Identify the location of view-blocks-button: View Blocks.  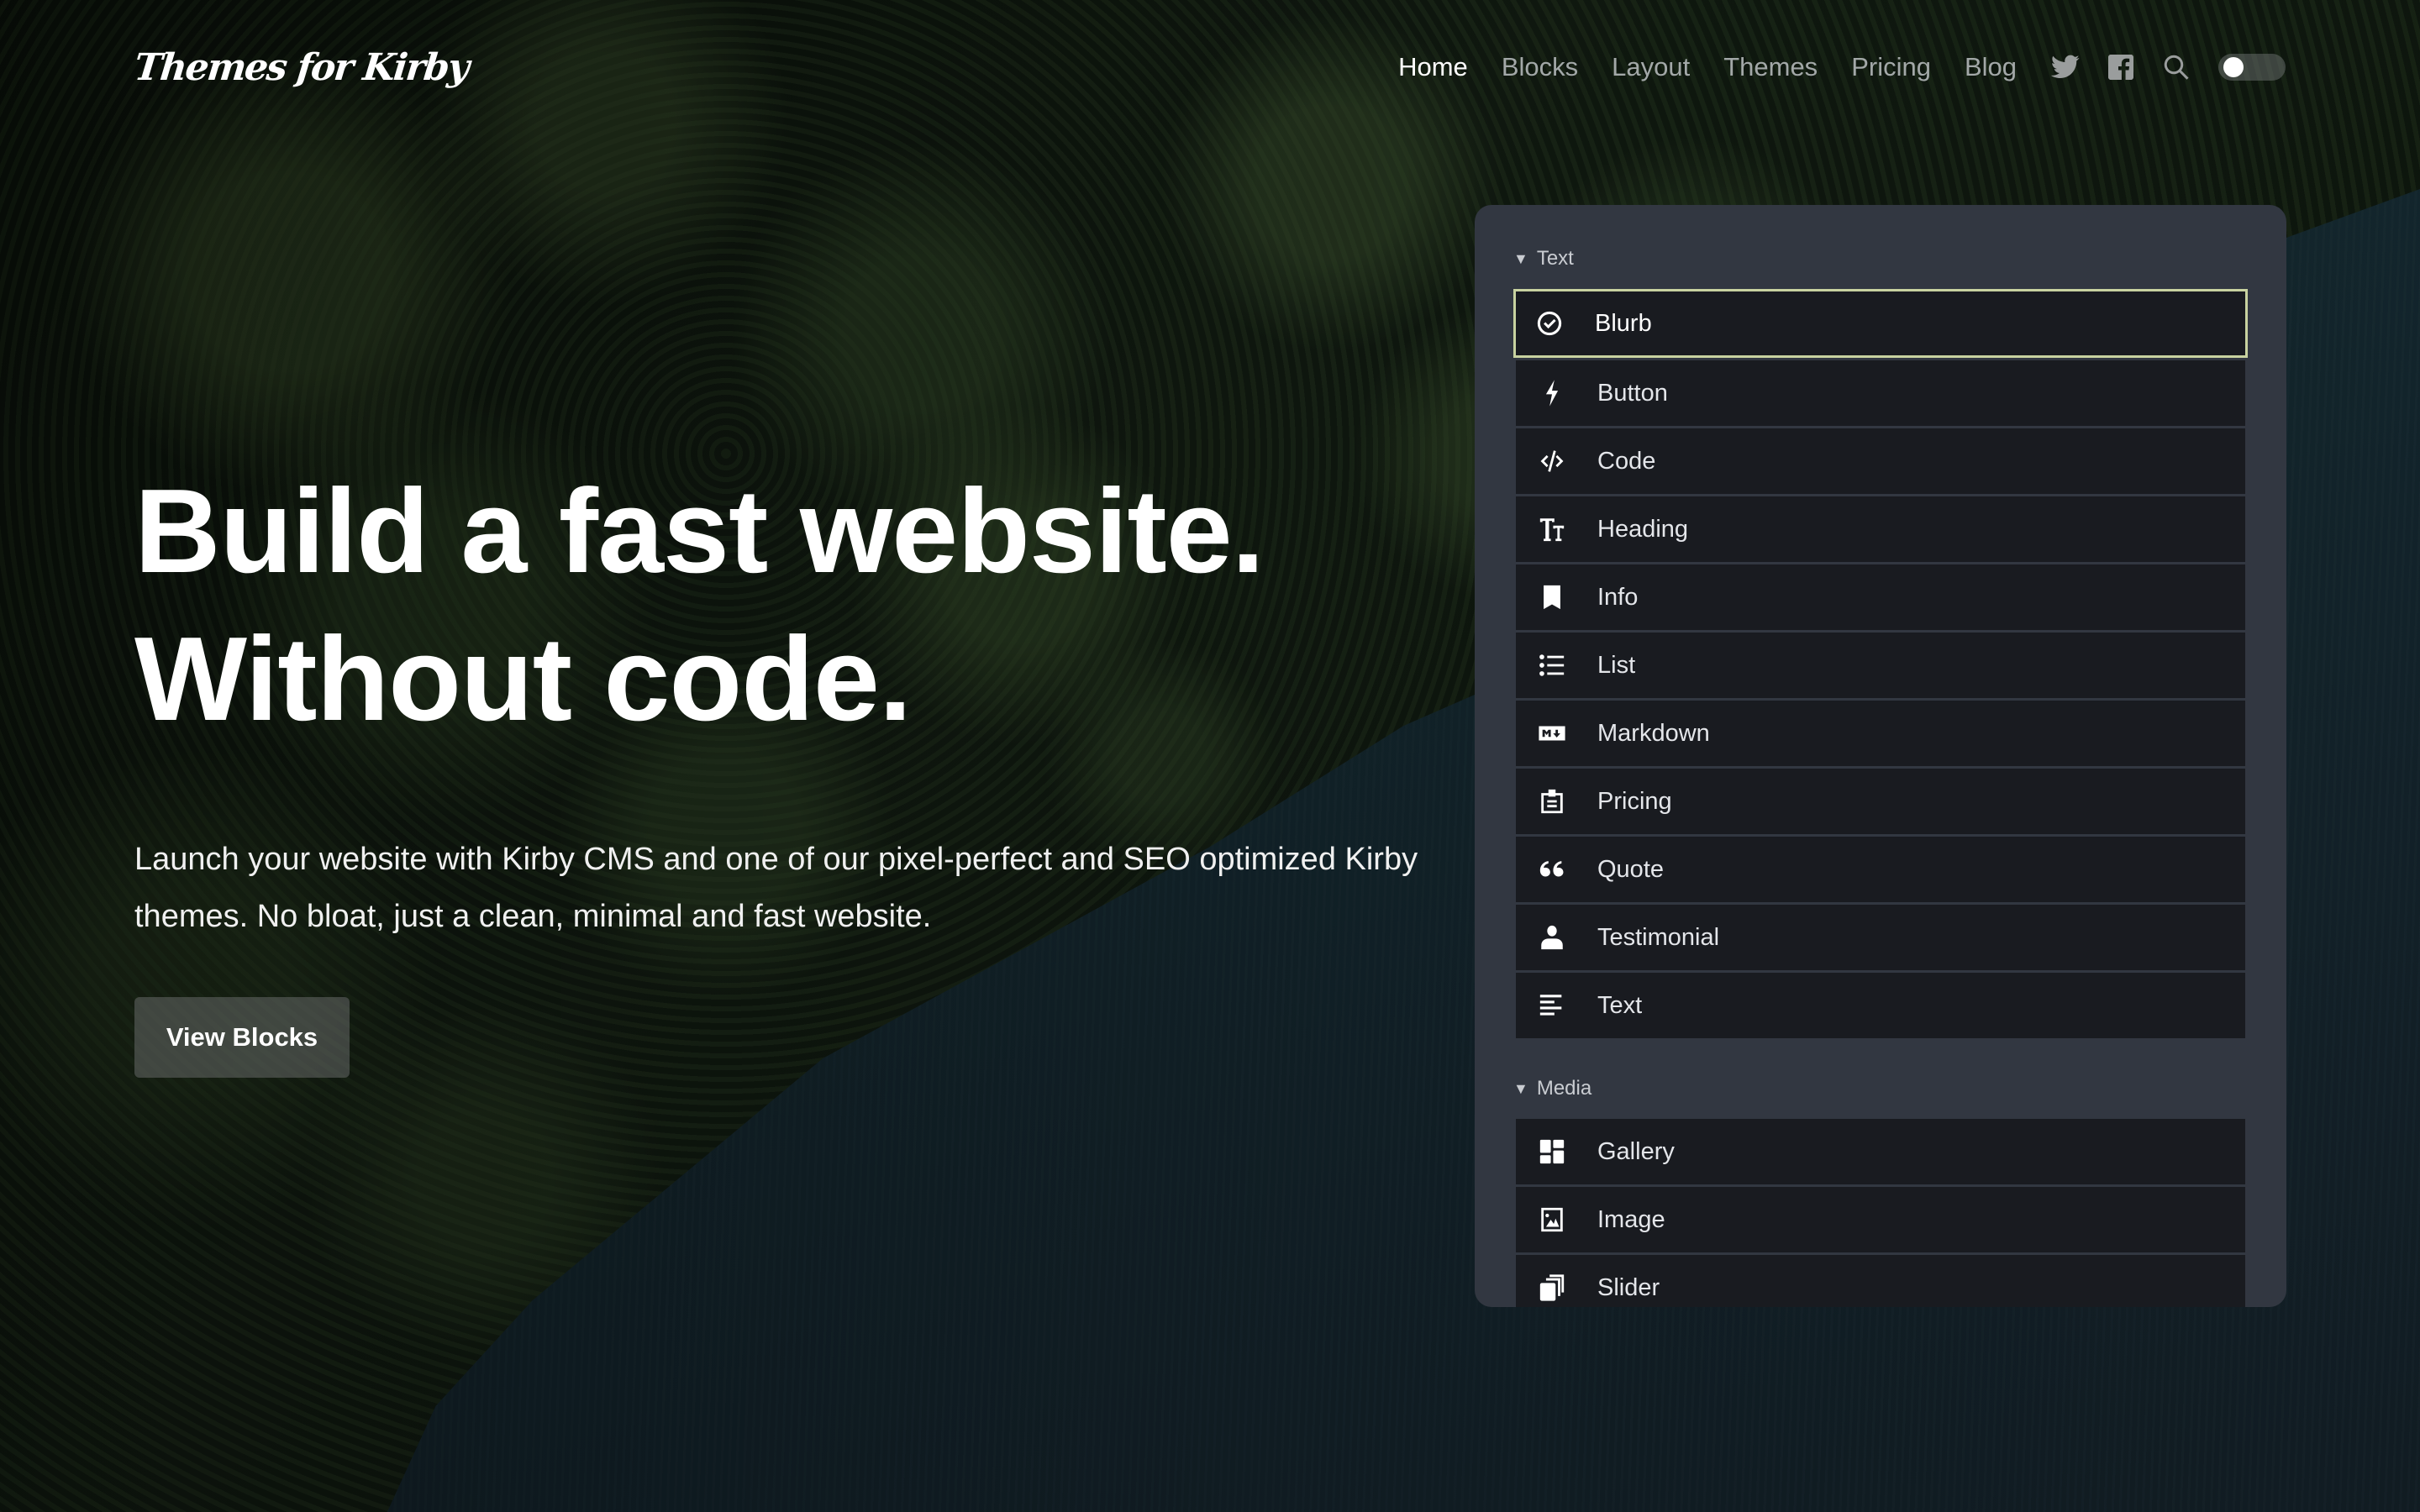
(242, 1037).